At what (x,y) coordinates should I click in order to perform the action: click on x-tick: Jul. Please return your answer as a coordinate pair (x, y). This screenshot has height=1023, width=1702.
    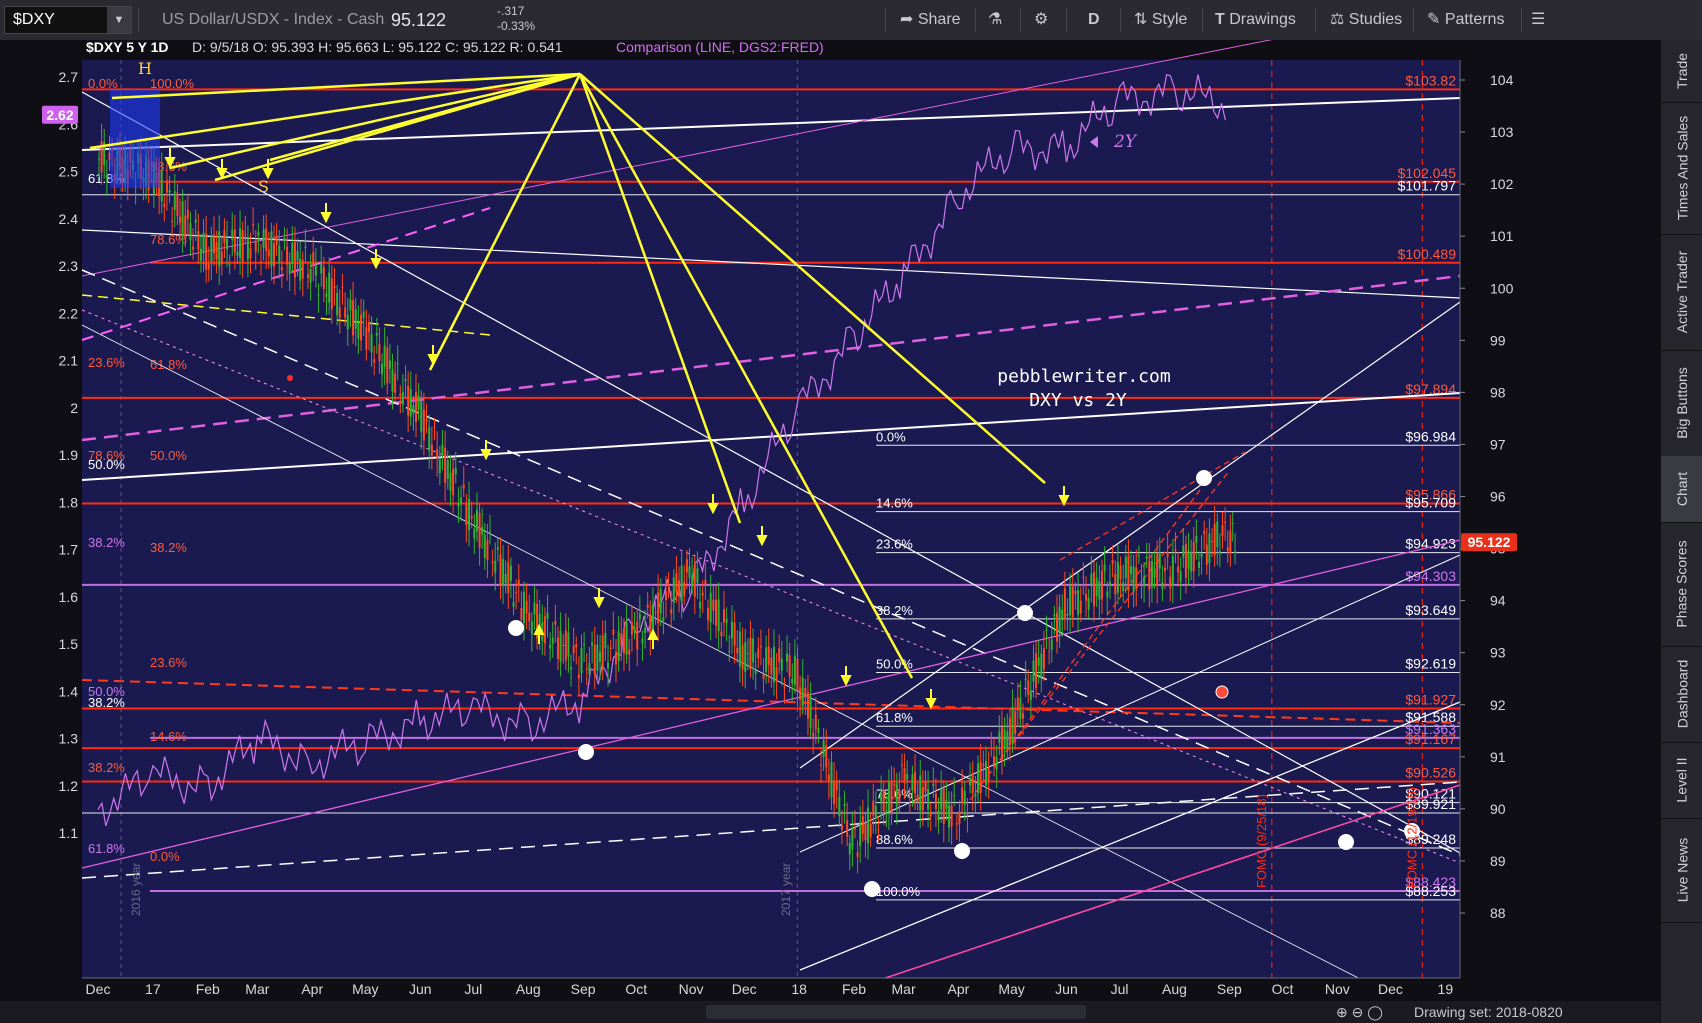
    Looking at the image, I should click on (473, 989).